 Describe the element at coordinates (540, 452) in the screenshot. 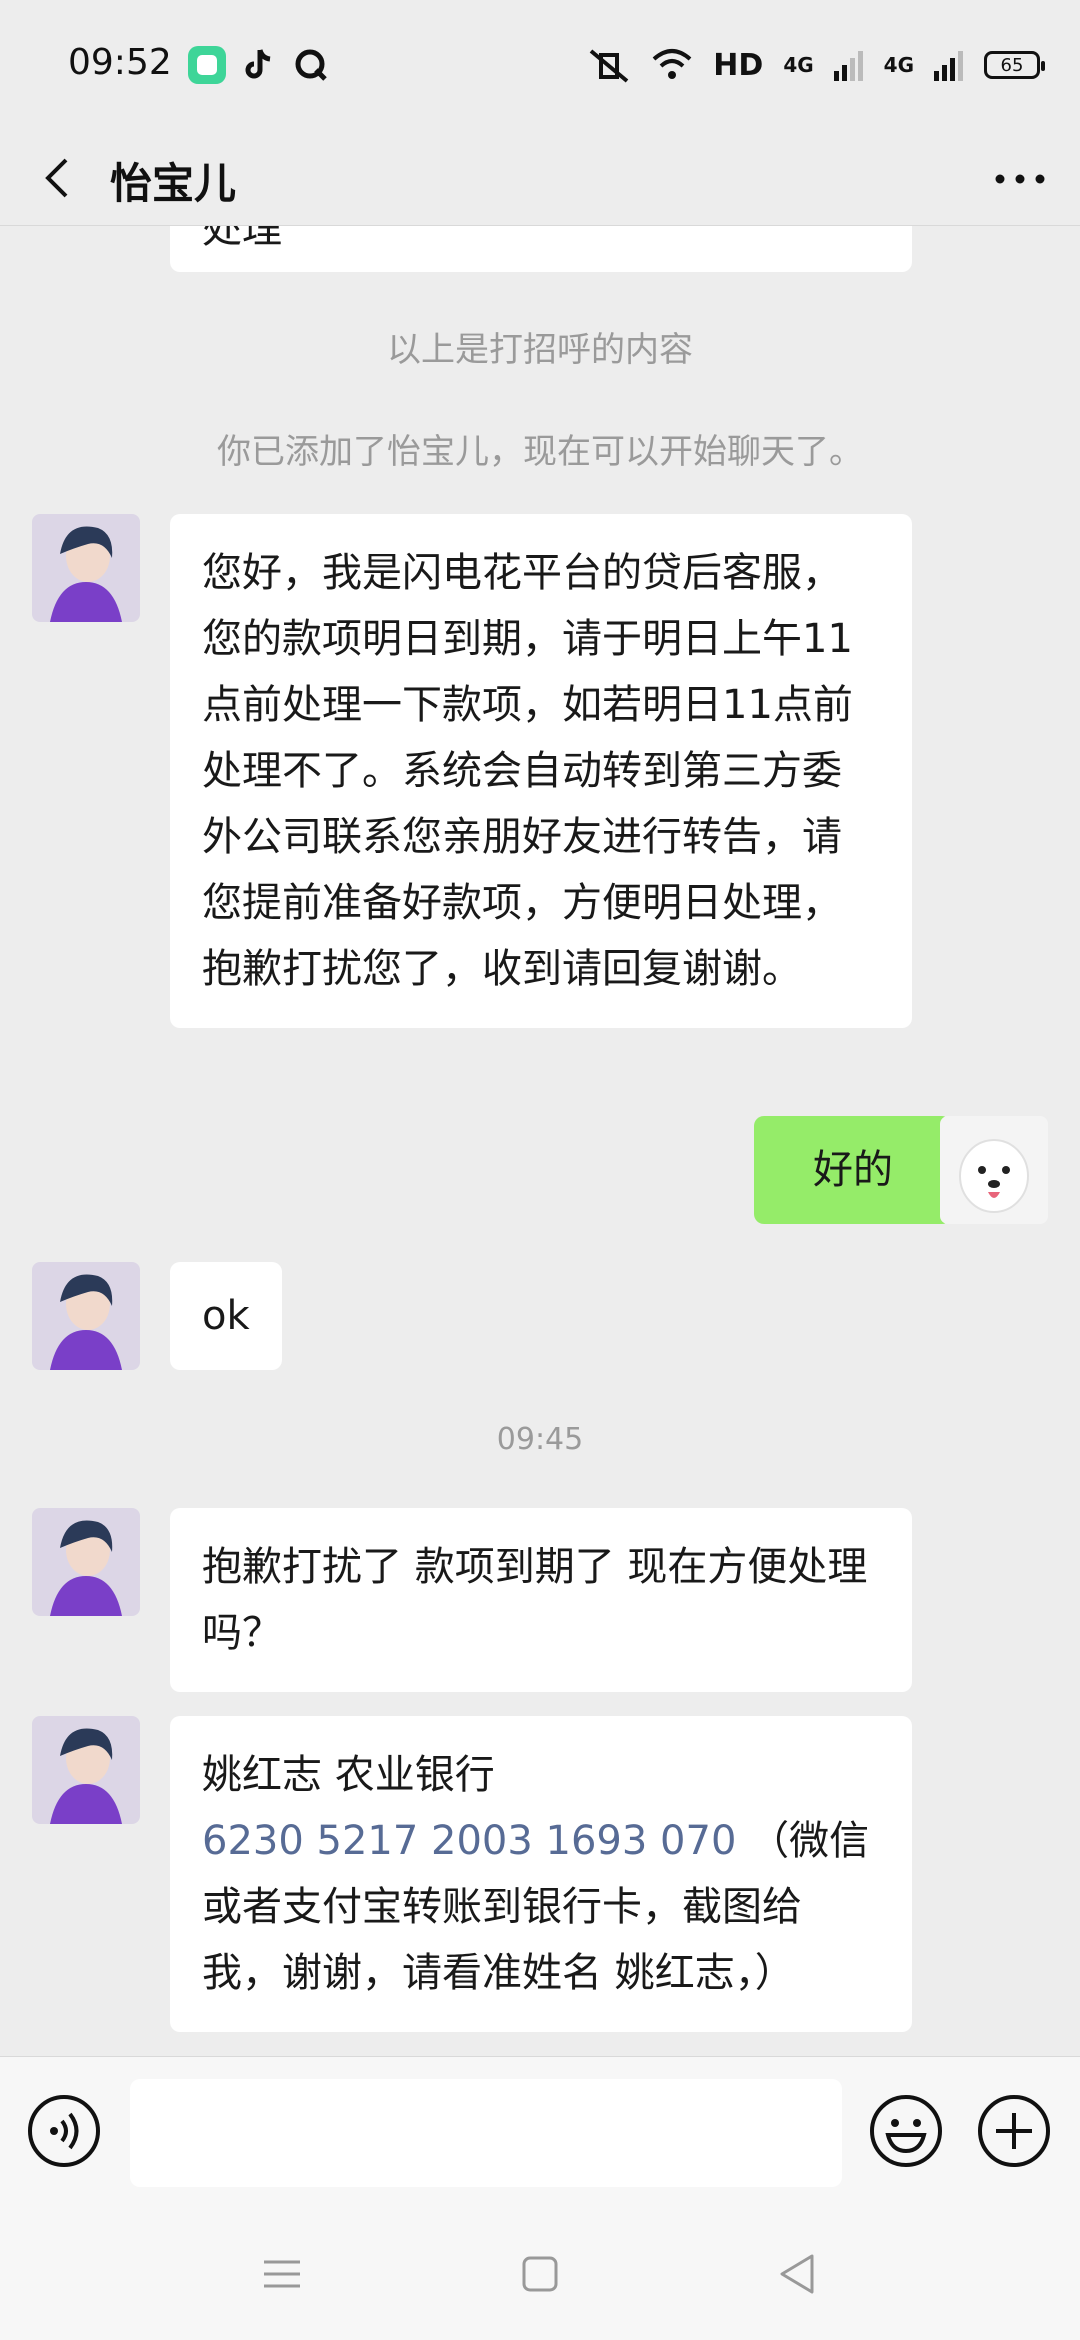

I see `system-message-added: 你已添加了怡宝儿，现在可以开始聊天了。` at that location.